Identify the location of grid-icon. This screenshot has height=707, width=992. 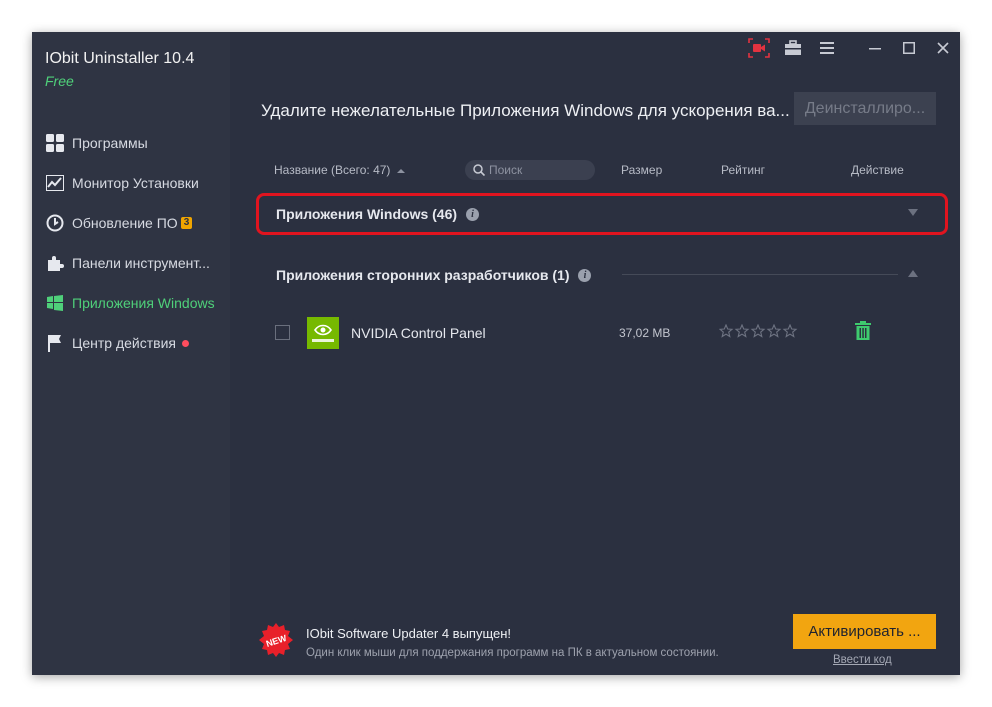
(55, 143).